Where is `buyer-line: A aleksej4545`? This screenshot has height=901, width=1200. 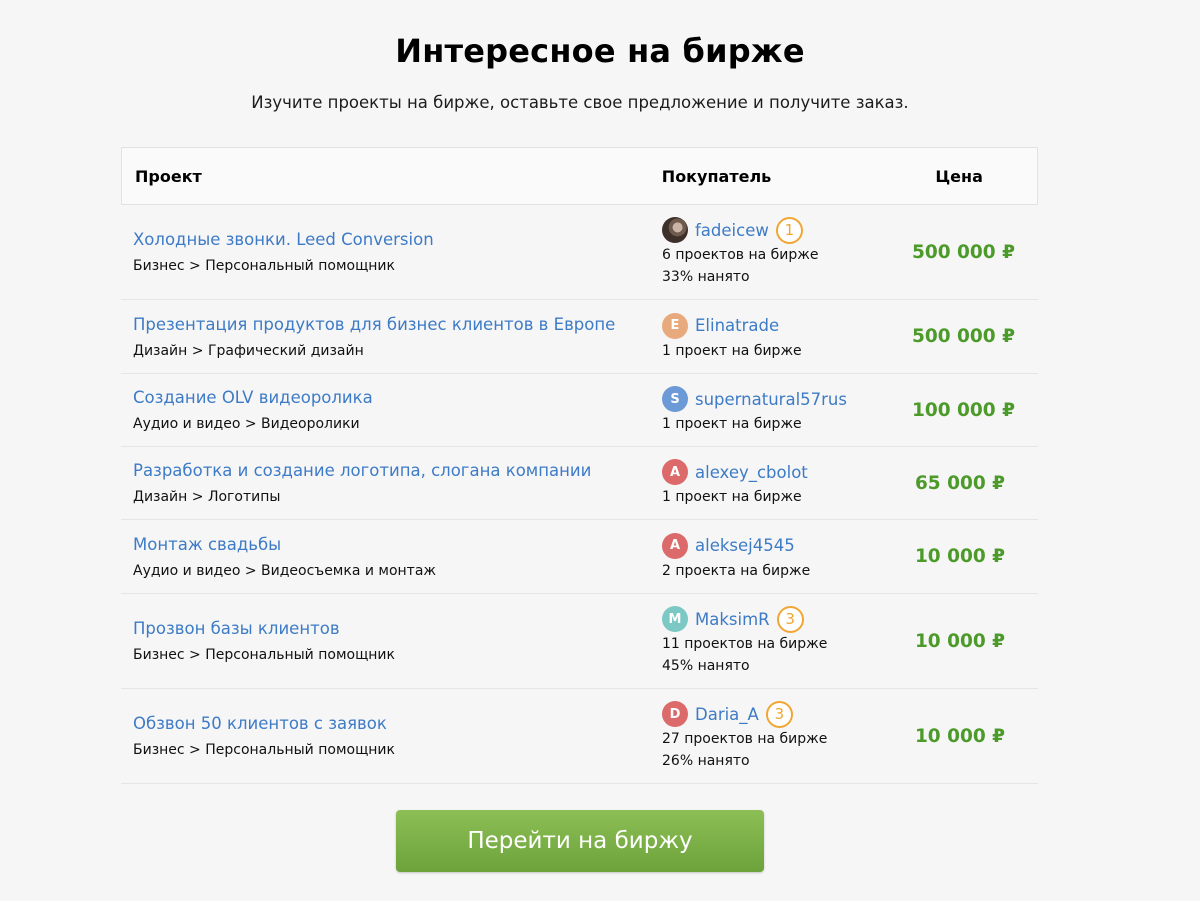
buyer-line: A aleksej4545 is located at coordinates (787, 546).